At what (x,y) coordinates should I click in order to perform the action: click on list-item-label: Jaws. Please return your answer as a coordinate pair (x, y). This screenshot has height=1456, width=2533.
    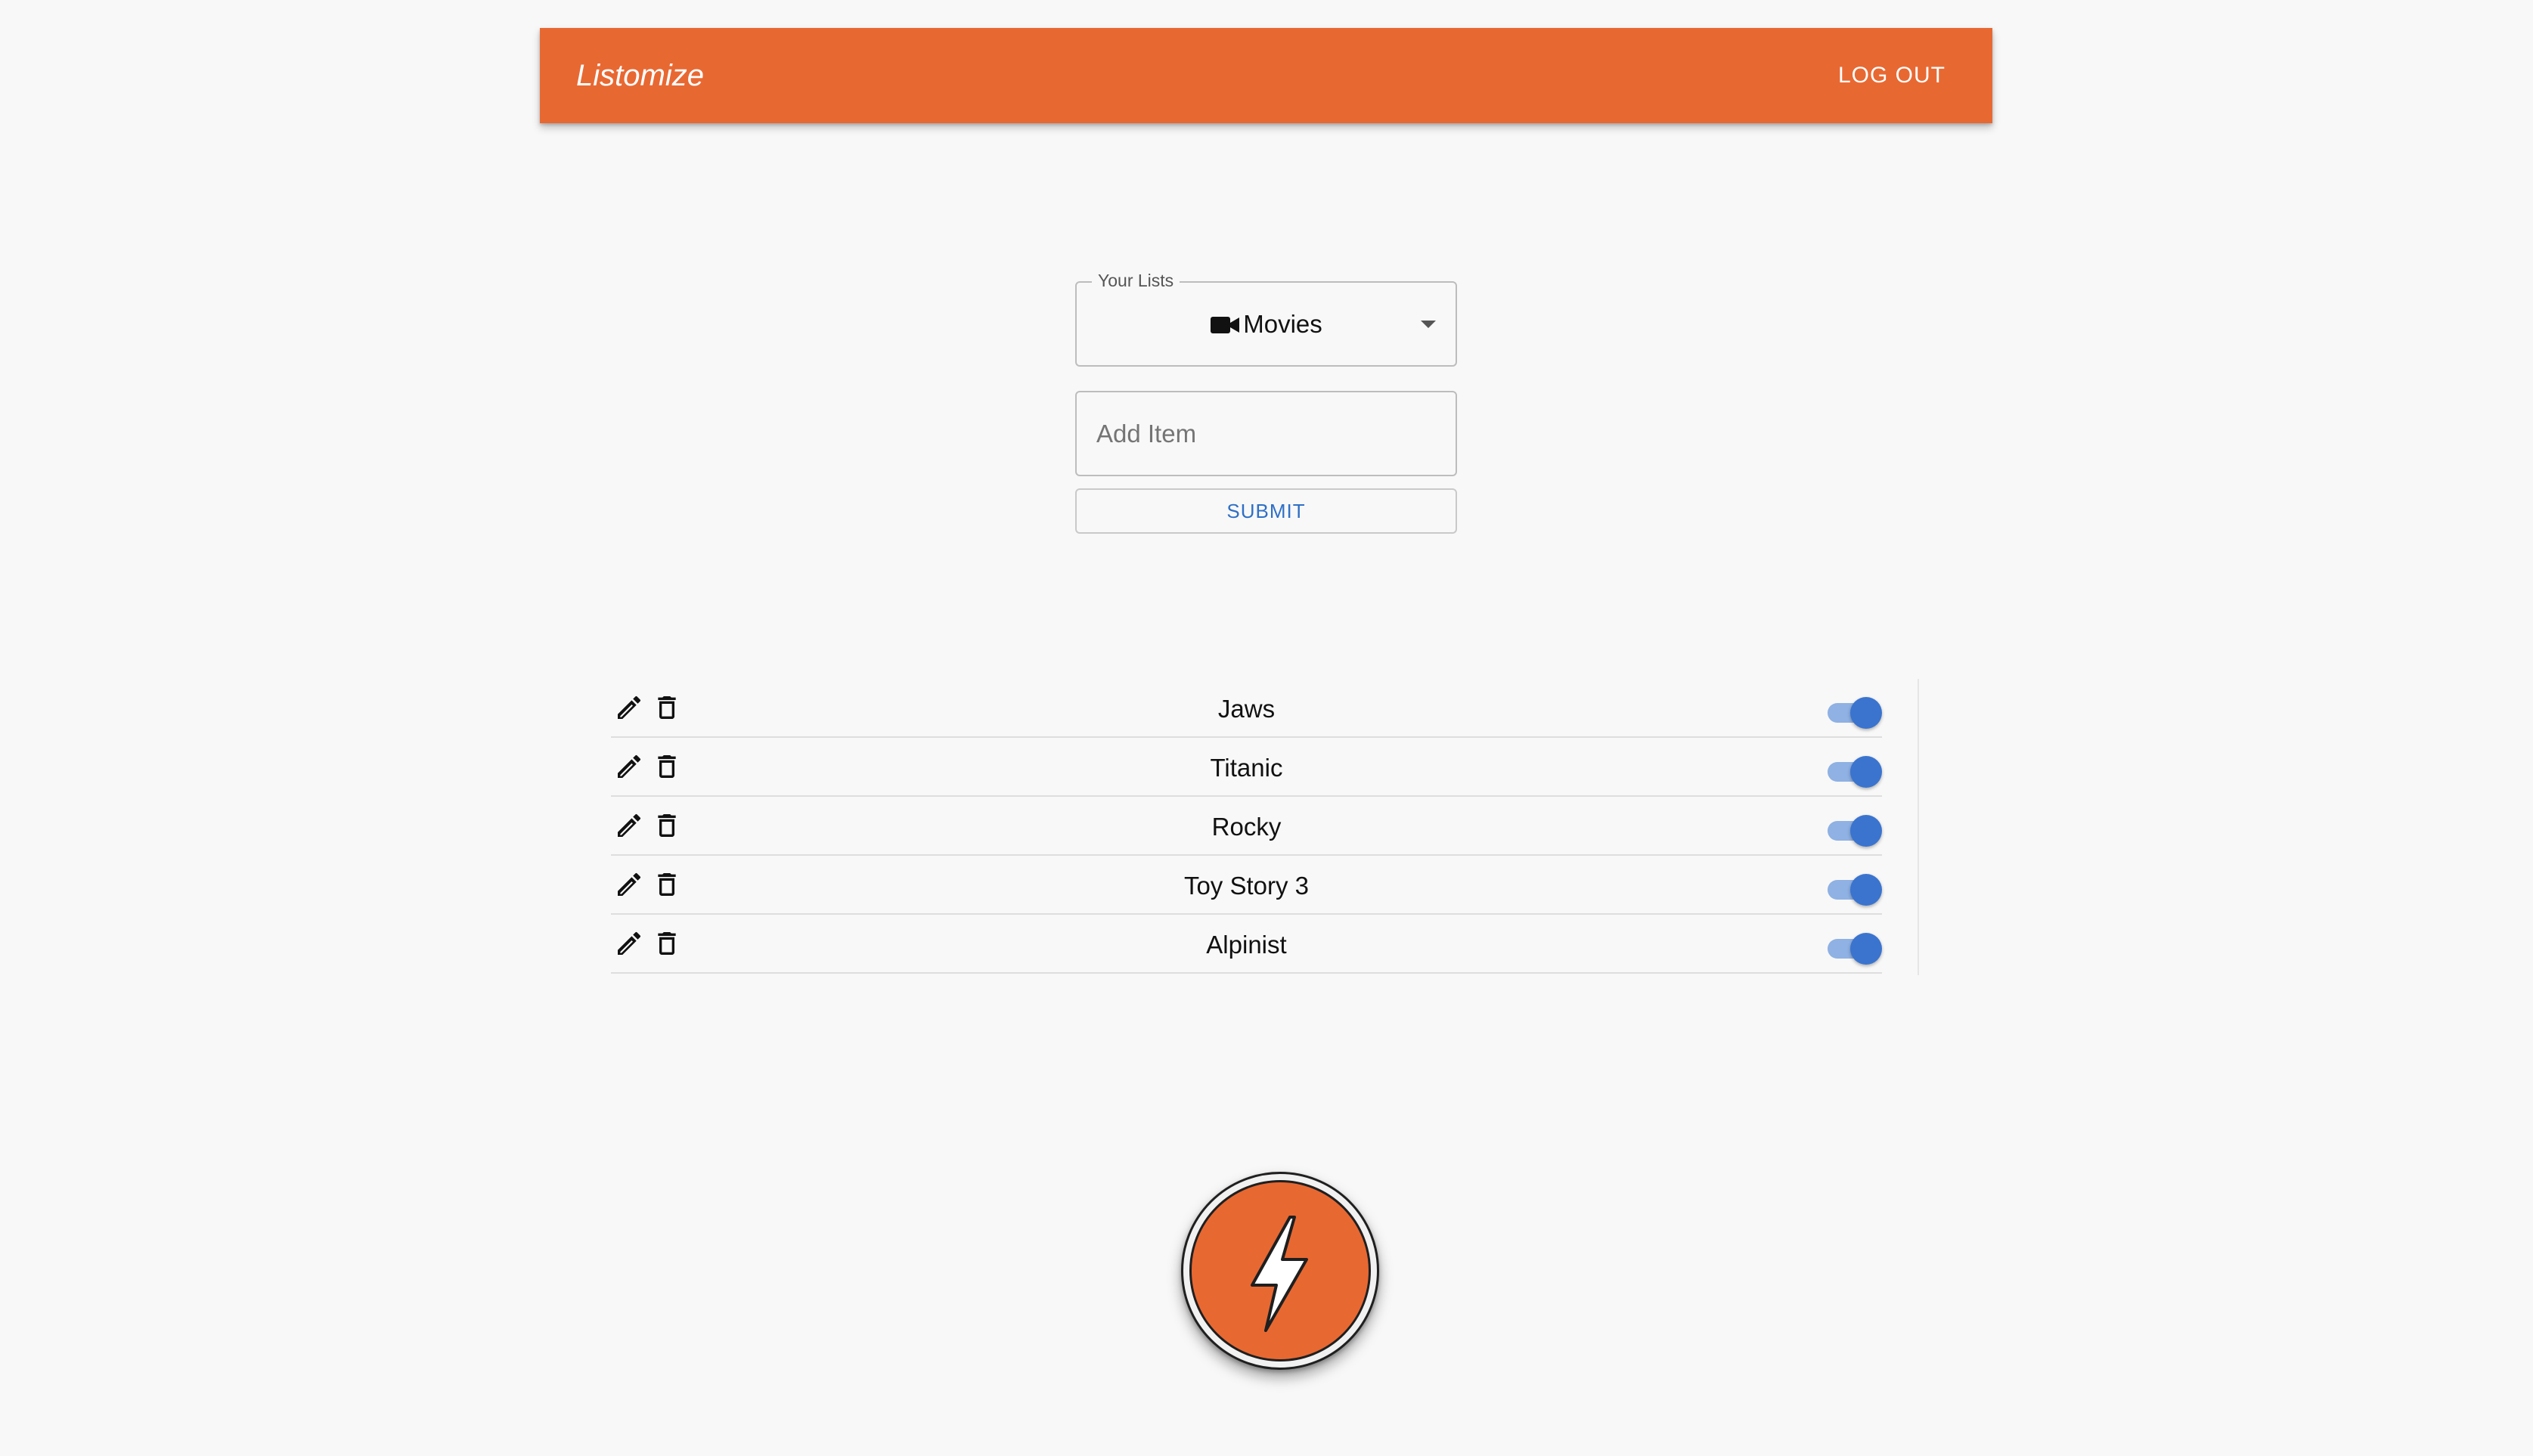
    Looking at the image, I should click on (1246, 709).